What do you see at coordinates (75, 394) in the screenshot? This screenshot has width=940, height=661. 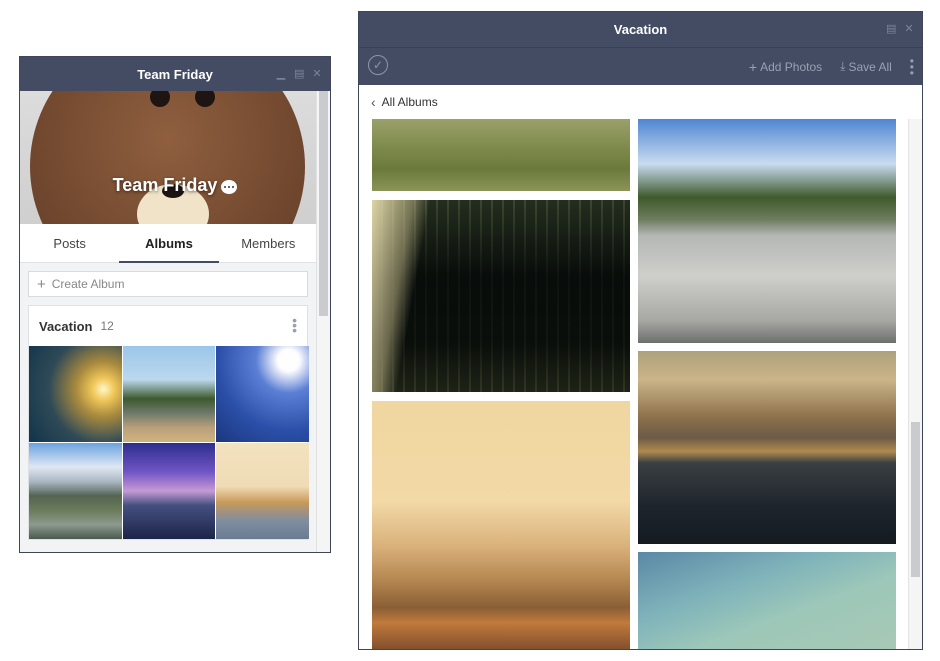 I see `album-thumb-sunset-sea` at bounding box center [75, 394].